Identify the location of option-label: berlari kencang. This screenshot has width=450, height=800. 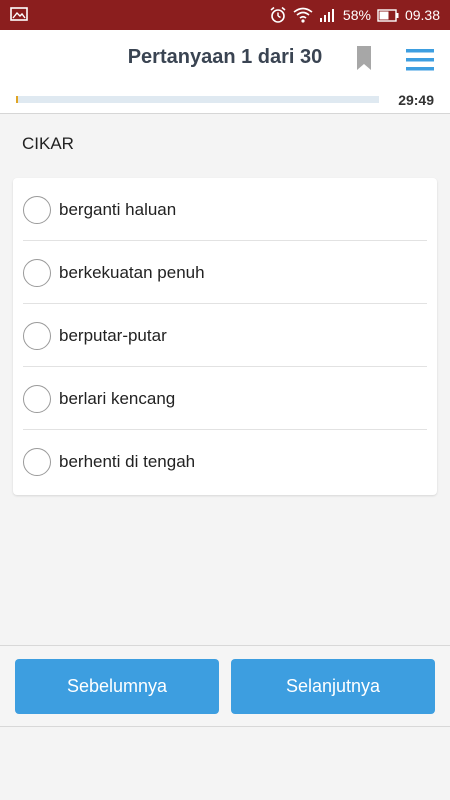
(117, 398).